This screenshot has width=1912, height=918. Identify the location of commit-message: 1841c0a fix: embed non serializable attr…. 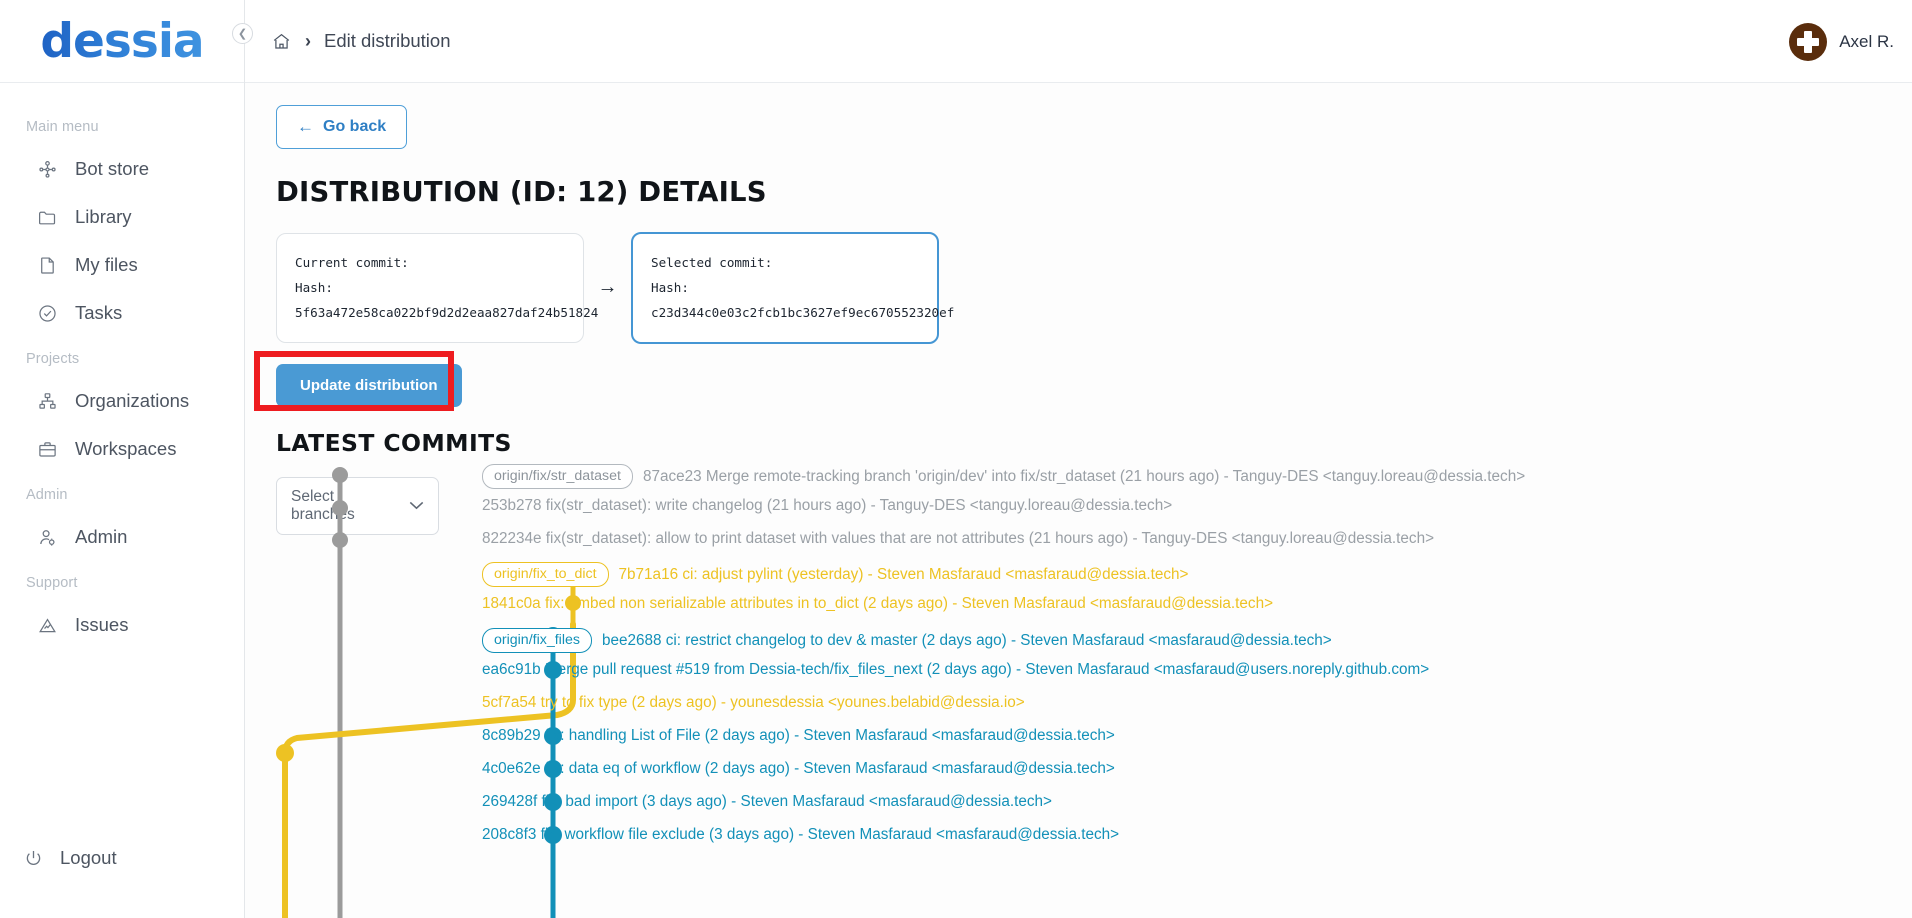
(878, 603).